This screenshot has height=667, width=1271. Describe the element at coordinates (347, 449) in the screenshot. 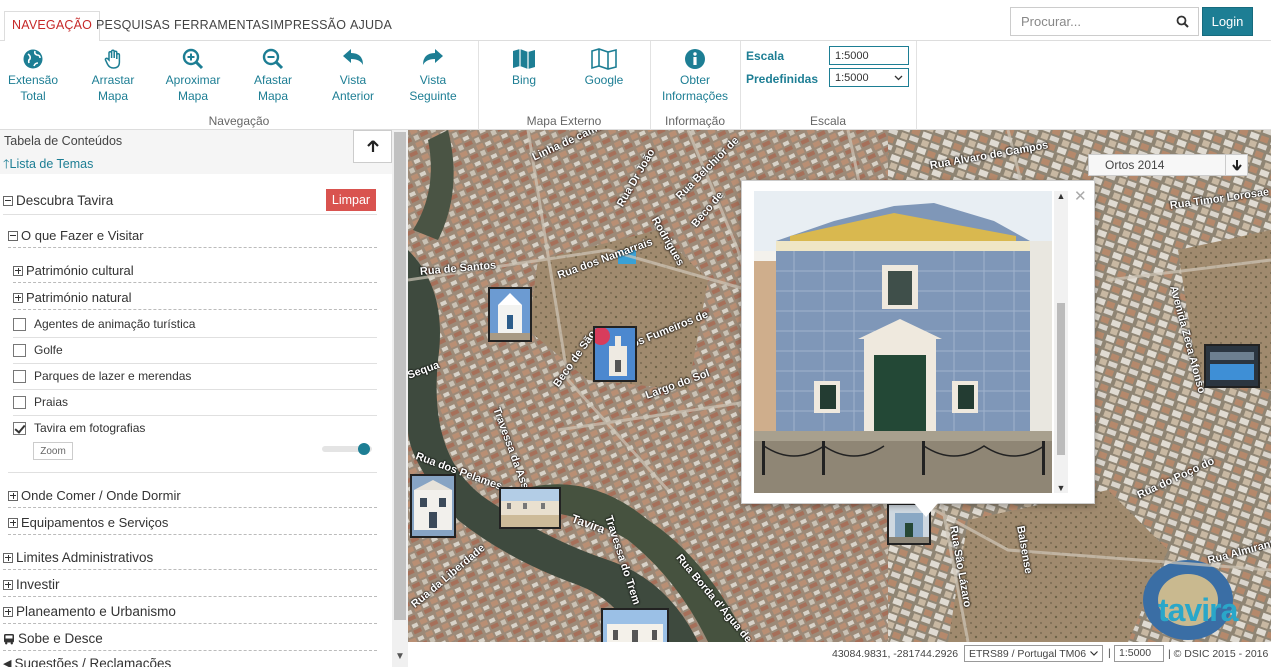

I see `layer-opacity-slider` at that location.